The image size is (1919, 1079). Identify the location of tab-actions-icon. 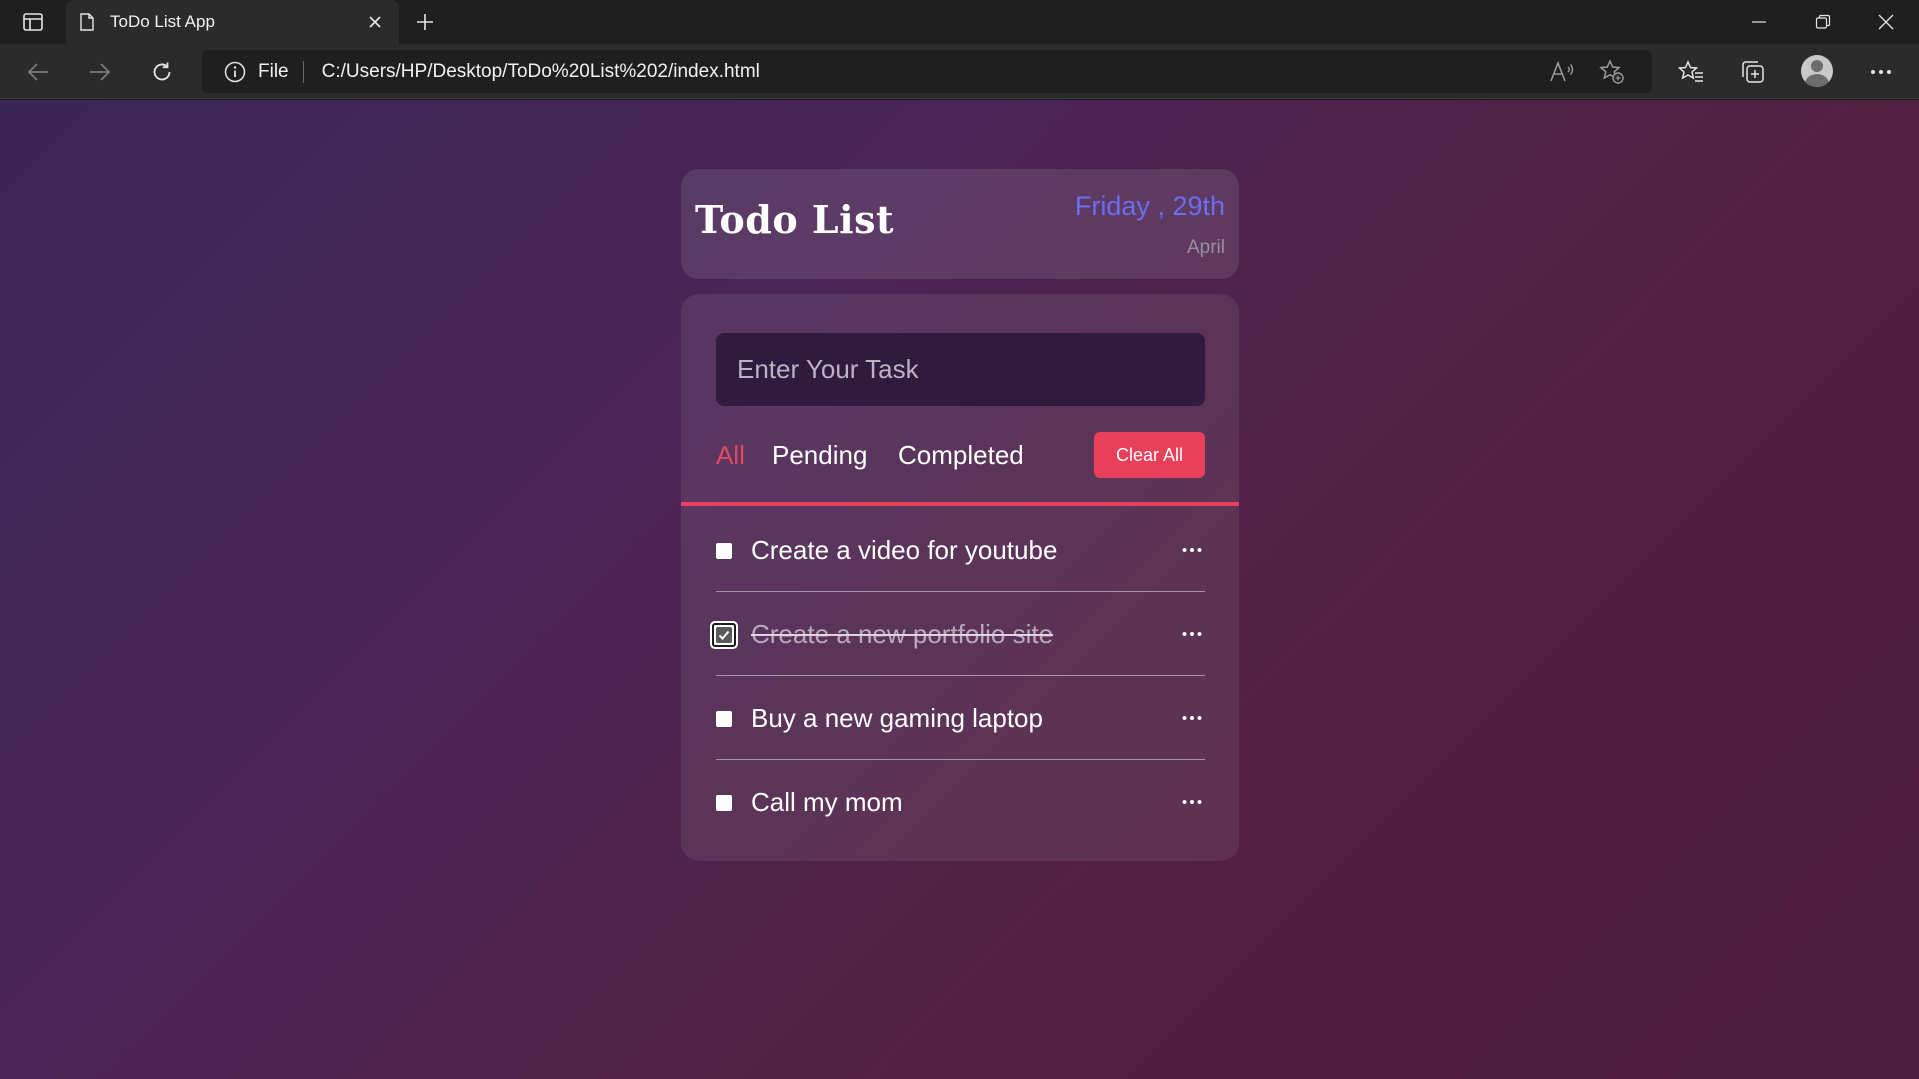
(33, 22).